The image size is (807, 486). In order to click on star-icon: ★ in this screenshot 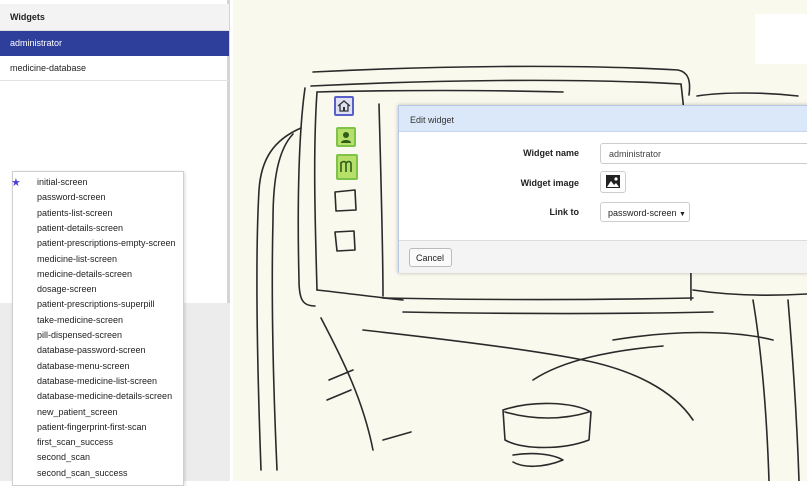, I will do `click(16, 183)`.